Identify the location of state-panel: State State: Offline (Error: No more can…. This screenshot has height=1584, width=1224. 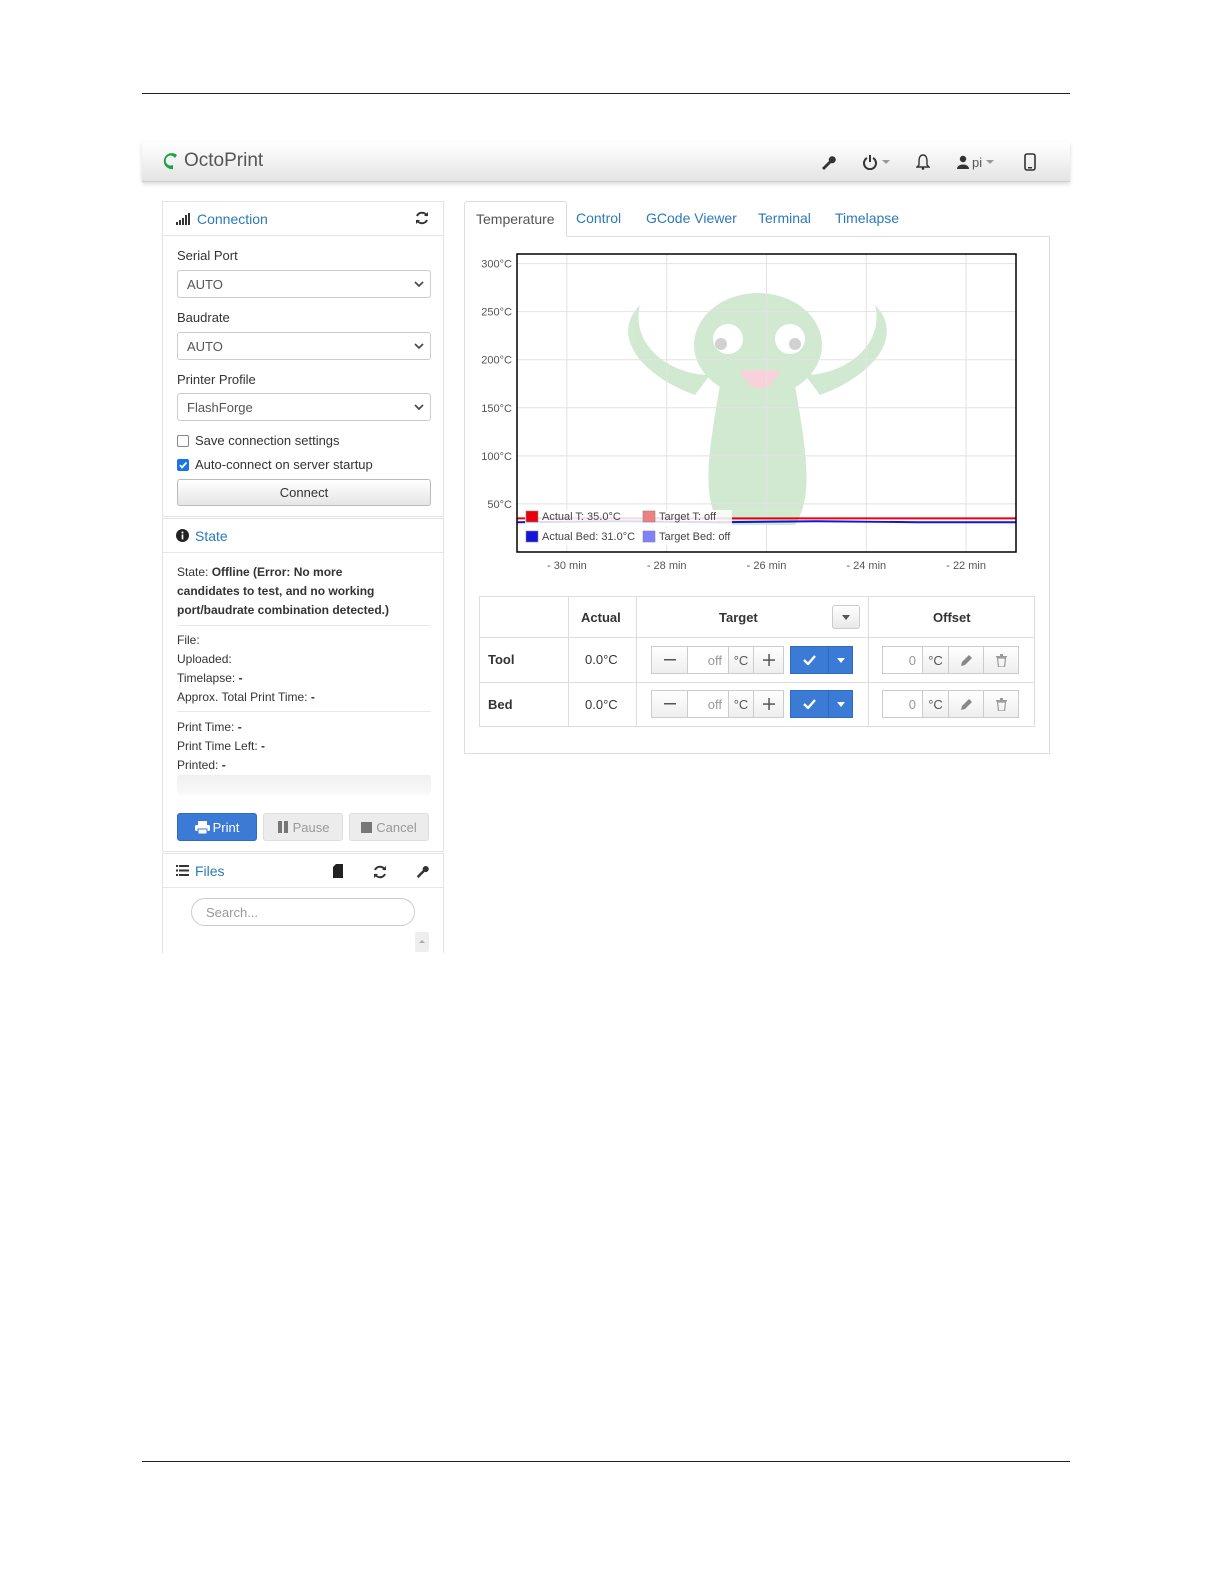
(303, 685).